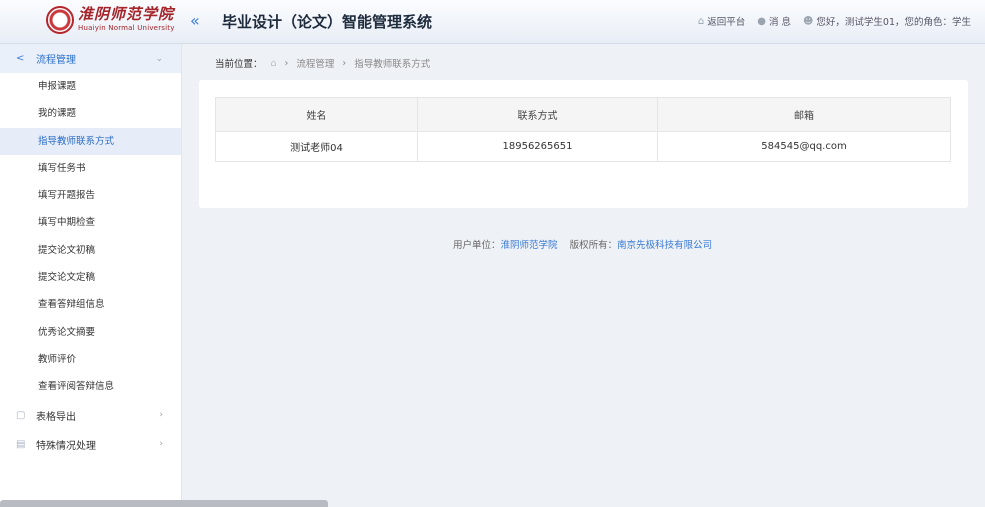  I want to click on university-logo: 淮阴师范学院 Huaiyin Normal University, so click(91, 22).